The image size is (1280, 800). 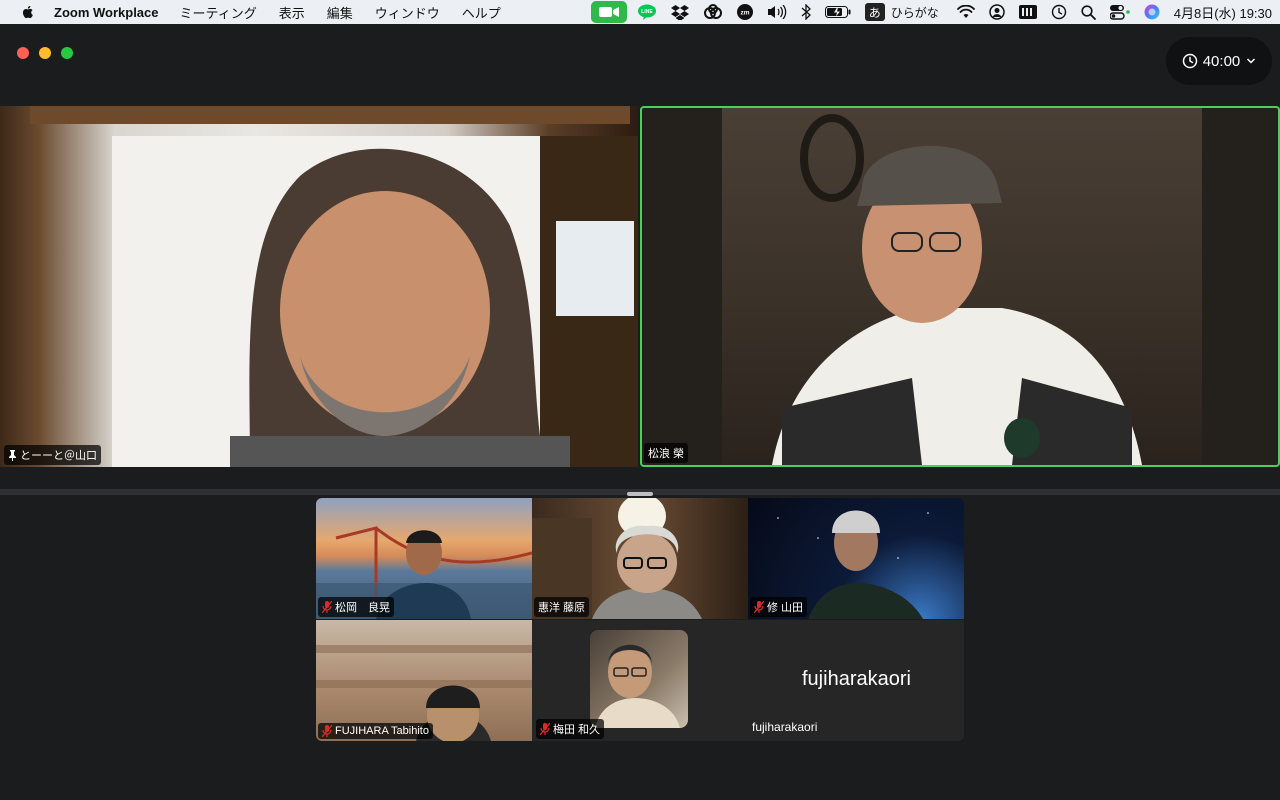 What do you see at coordinates (679, 12) in the screenshot?
I see `dropbox-icon` at bounding box center [679, 12].